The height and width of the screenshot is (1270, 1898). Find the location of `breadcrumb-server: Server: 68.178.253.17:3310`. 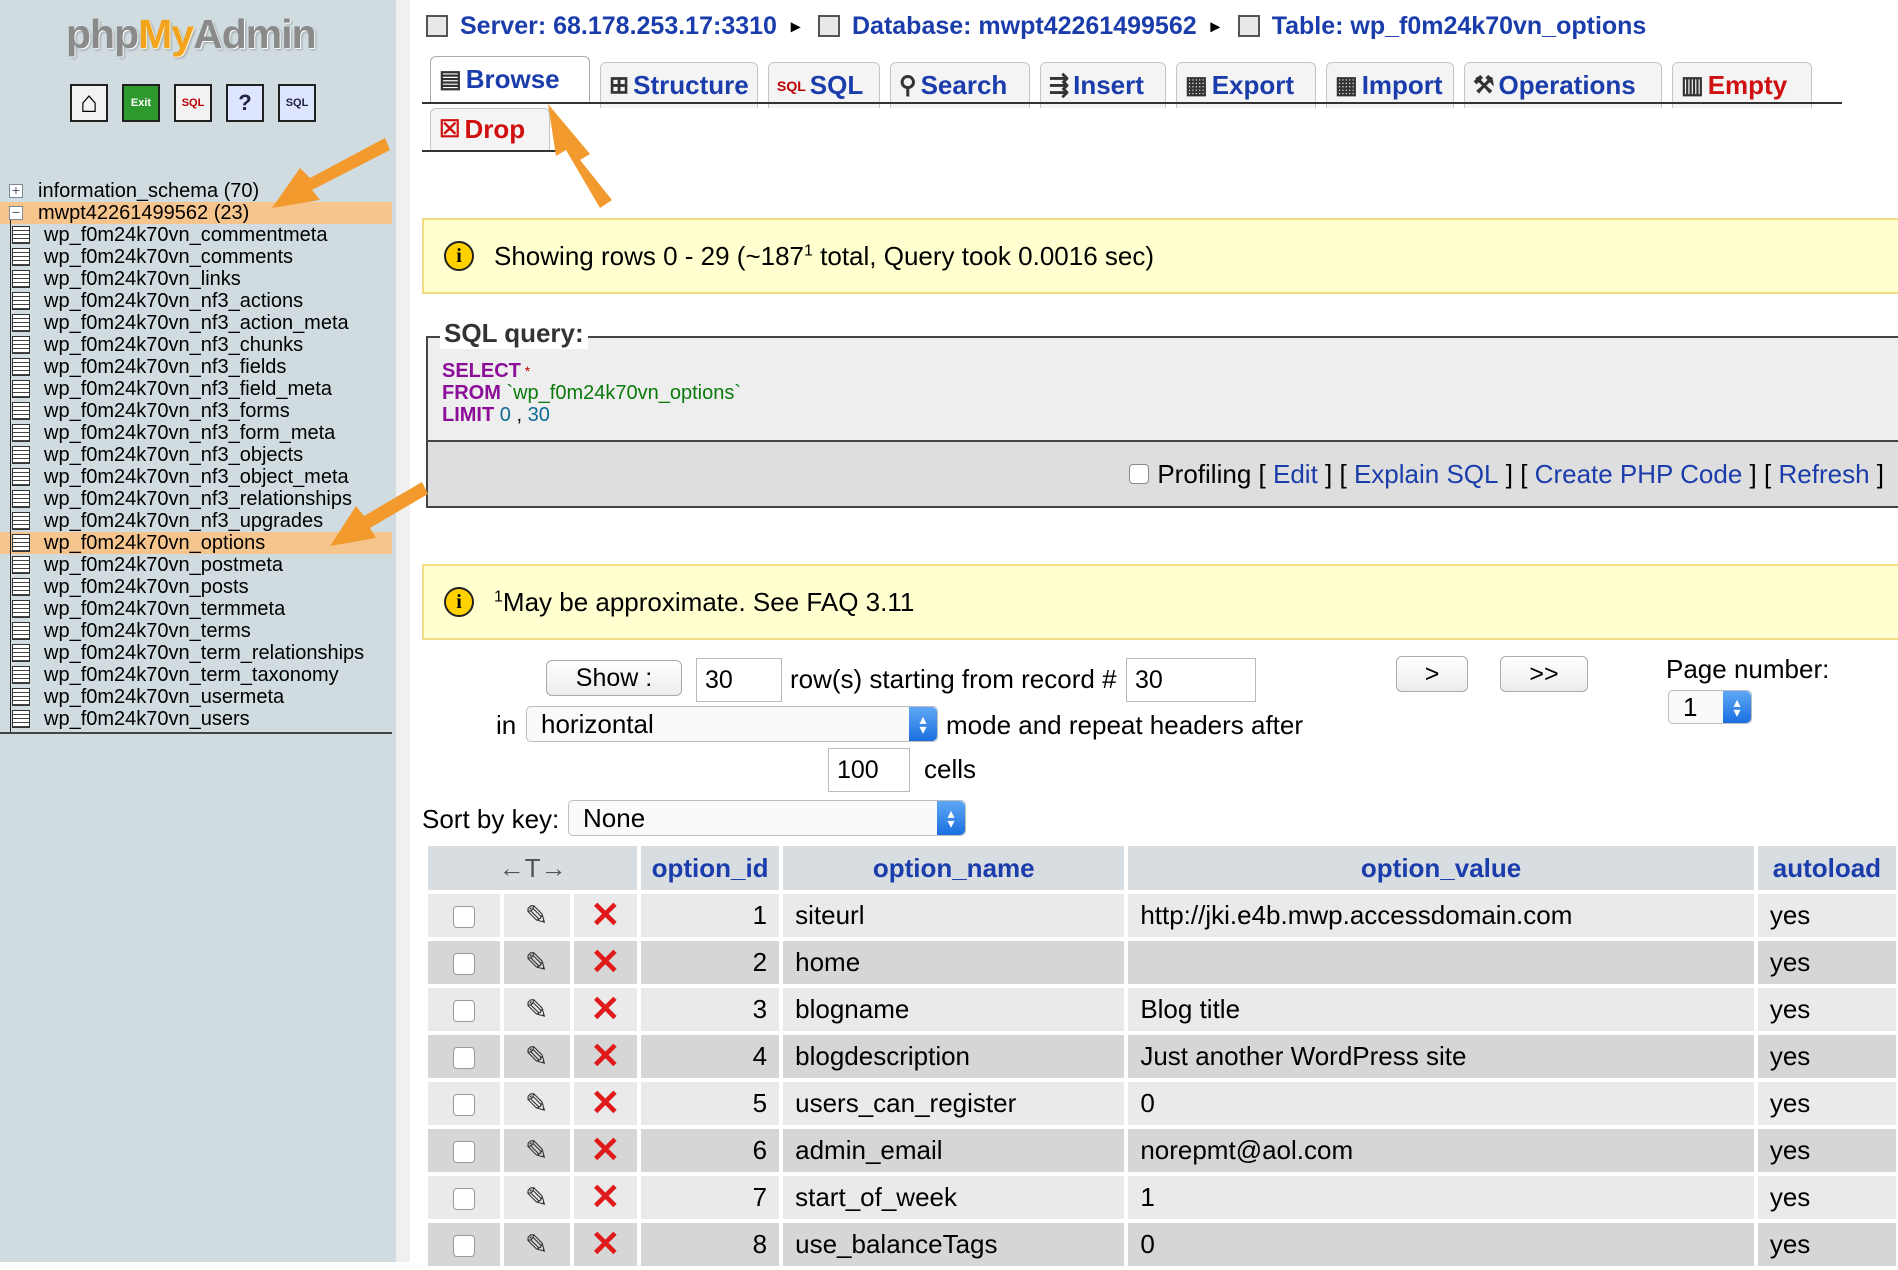

breadcrumb-server: Server: 68.178.253.17:3310 is located at coordinates (618, 26).